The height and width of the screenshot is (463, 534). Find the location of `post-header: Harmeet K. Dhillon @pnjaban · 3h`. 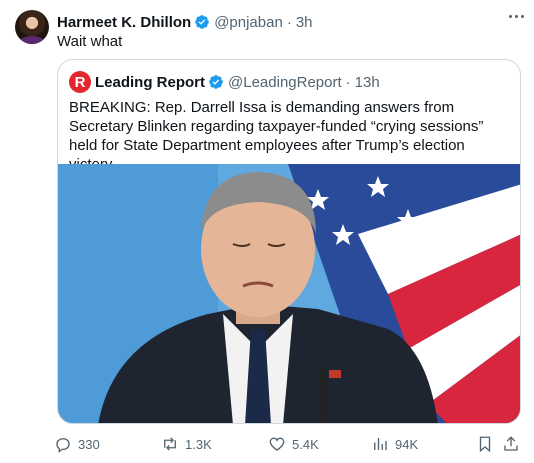

post-header: Harmeet K. Dhillon @pnjaban · 3h is located at coordinates (288, 22).